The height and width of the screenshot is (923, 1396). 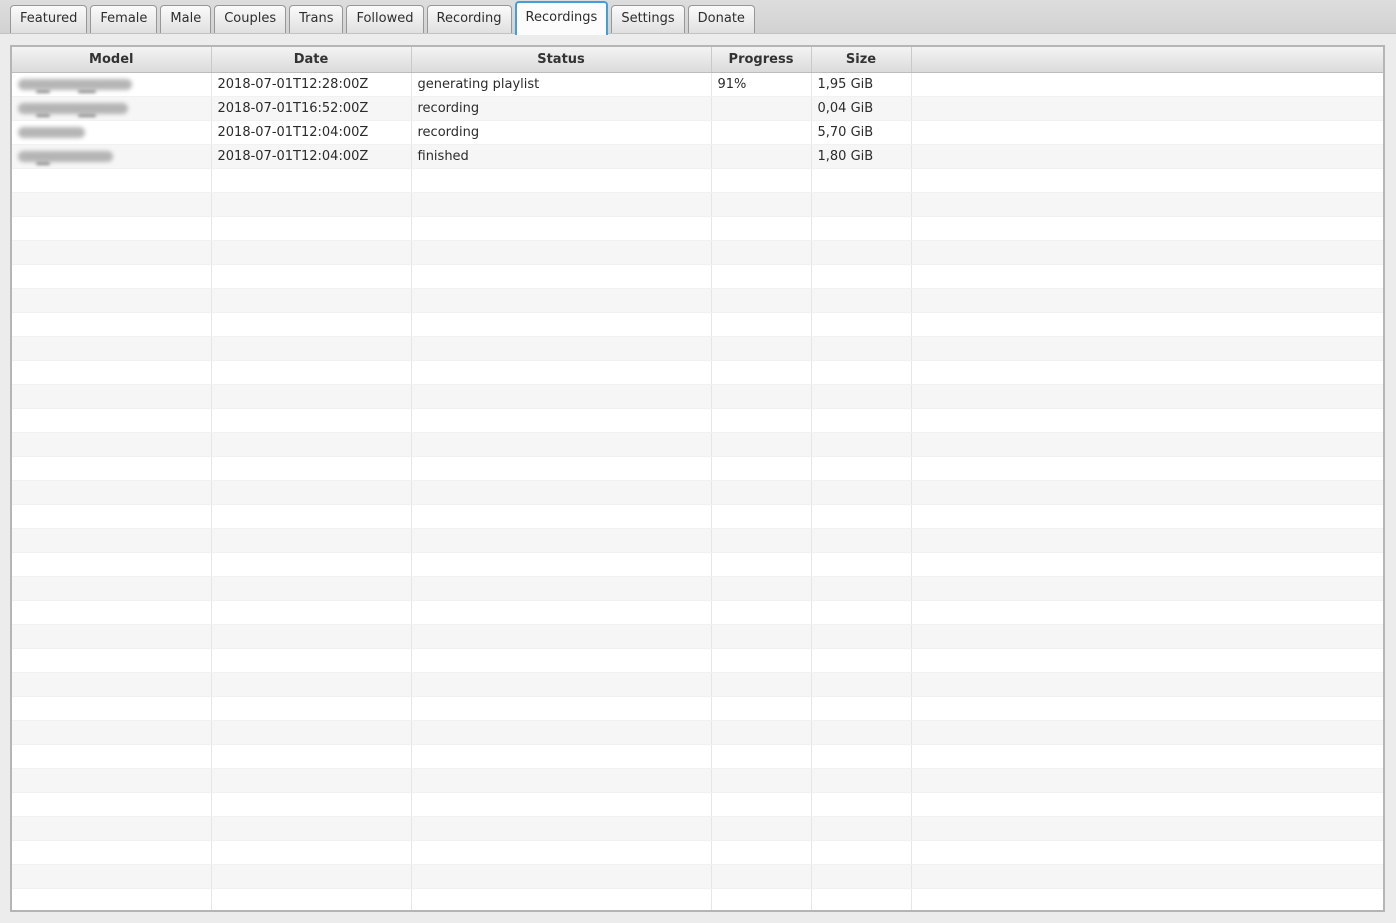 I want to click on blurred-model-smudge, so click(x=43, y=115).